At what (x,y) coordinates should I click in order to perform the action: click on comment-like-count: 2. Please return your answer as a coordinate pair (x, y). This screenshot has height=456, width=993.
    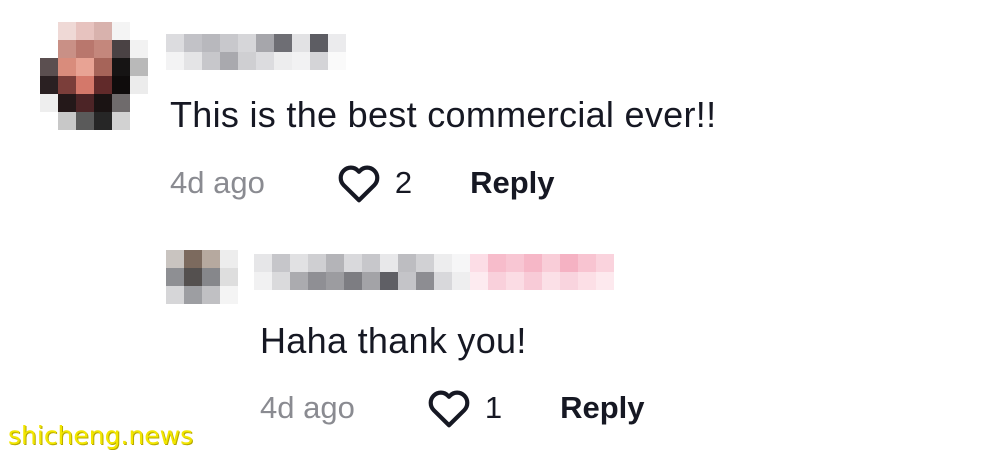
    Looking at the image, I should click on (403, 182).